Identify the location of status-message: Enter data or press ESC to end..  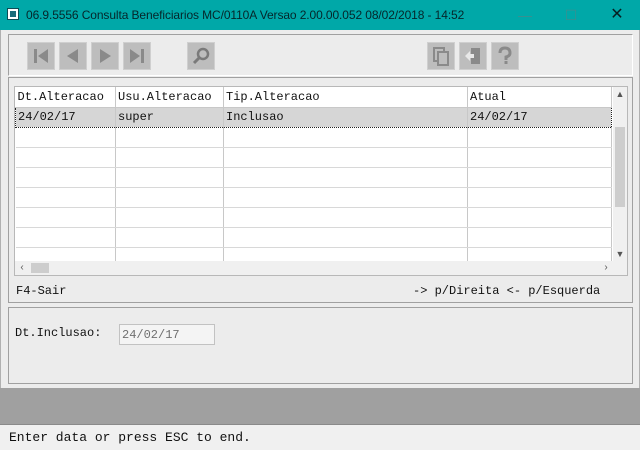
(130, 437).